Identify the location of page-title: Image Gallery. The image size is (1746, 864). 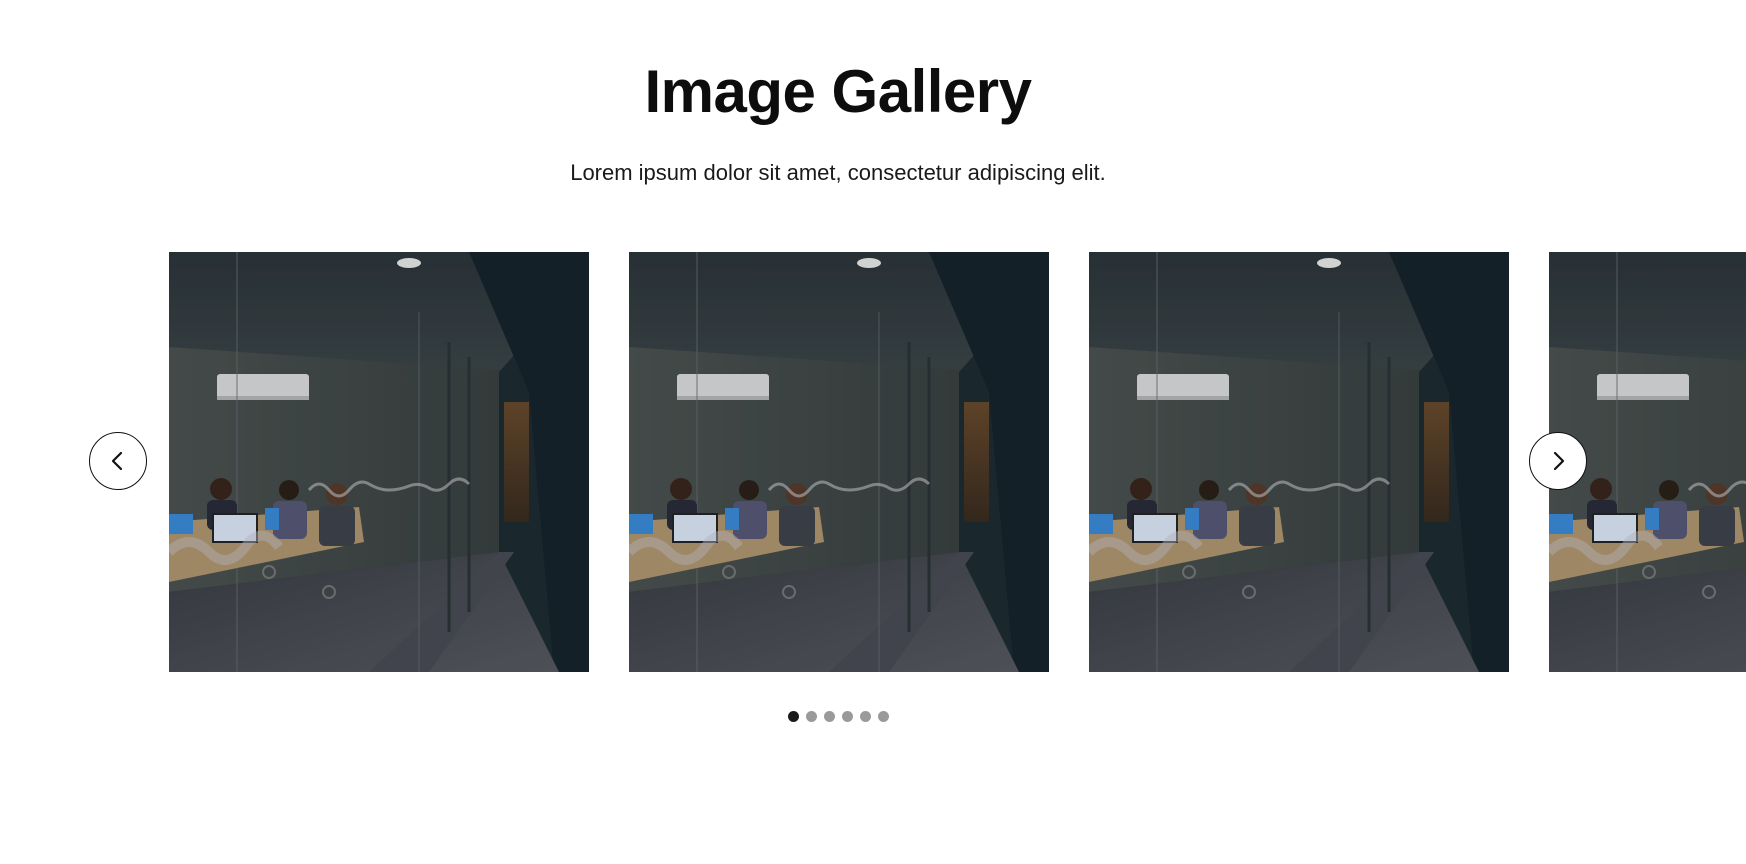
(838, 91).